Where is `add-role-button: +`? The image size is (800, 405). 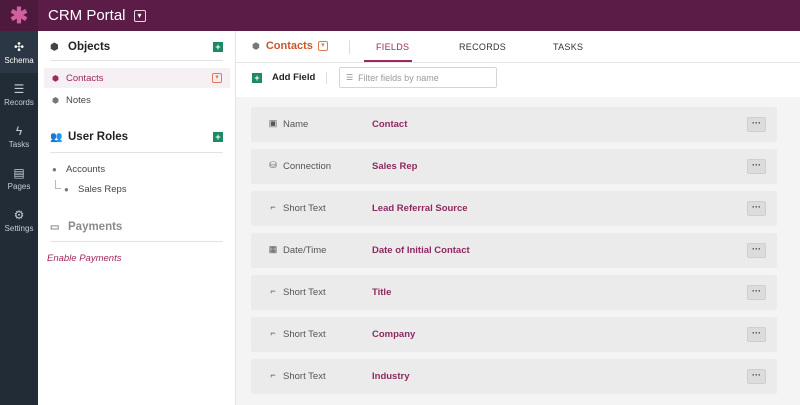 add-role-button: + is located at coordinates (218, 137).